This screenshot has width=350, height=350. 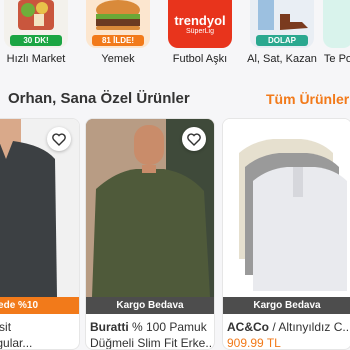 I want to click on polo-set-image, so click(x=293, y=215).